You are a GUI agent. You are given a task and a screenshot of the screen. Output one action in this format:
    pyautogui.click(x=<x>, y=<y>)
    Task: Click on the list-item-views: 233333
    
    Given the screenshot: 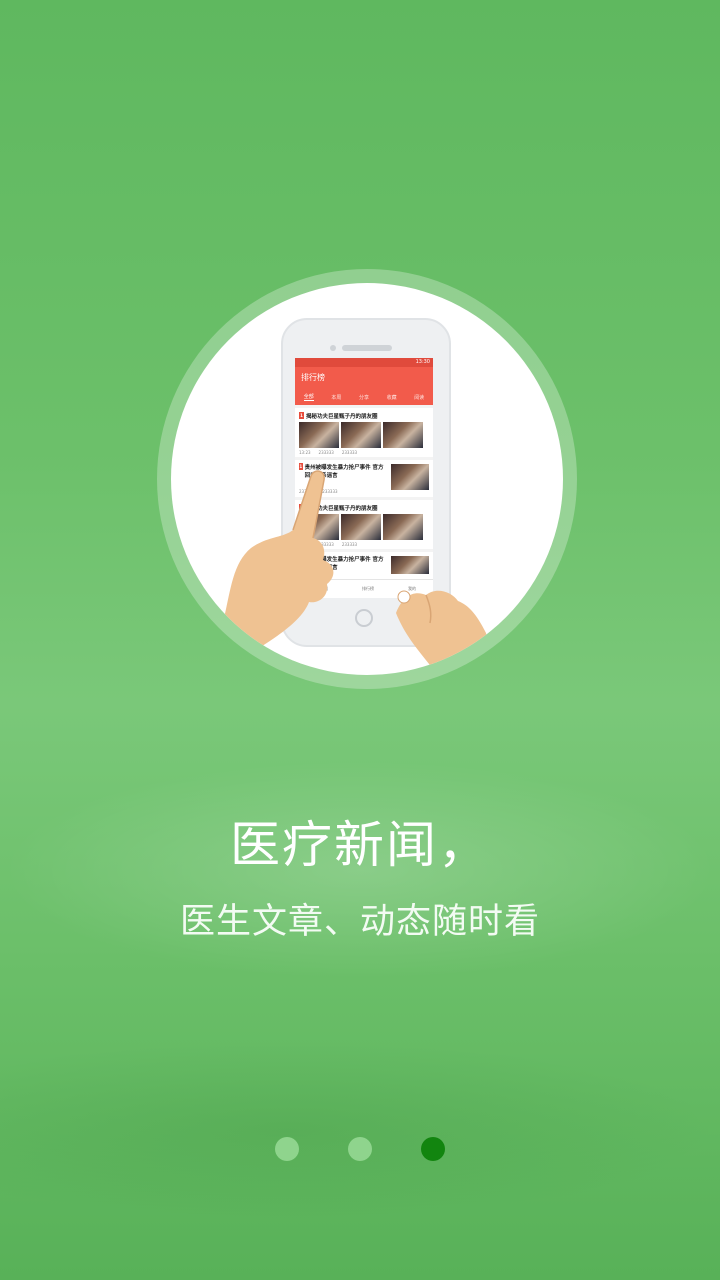 What is the action you would take?
    pyautogui.click(x=326, y=452)
    